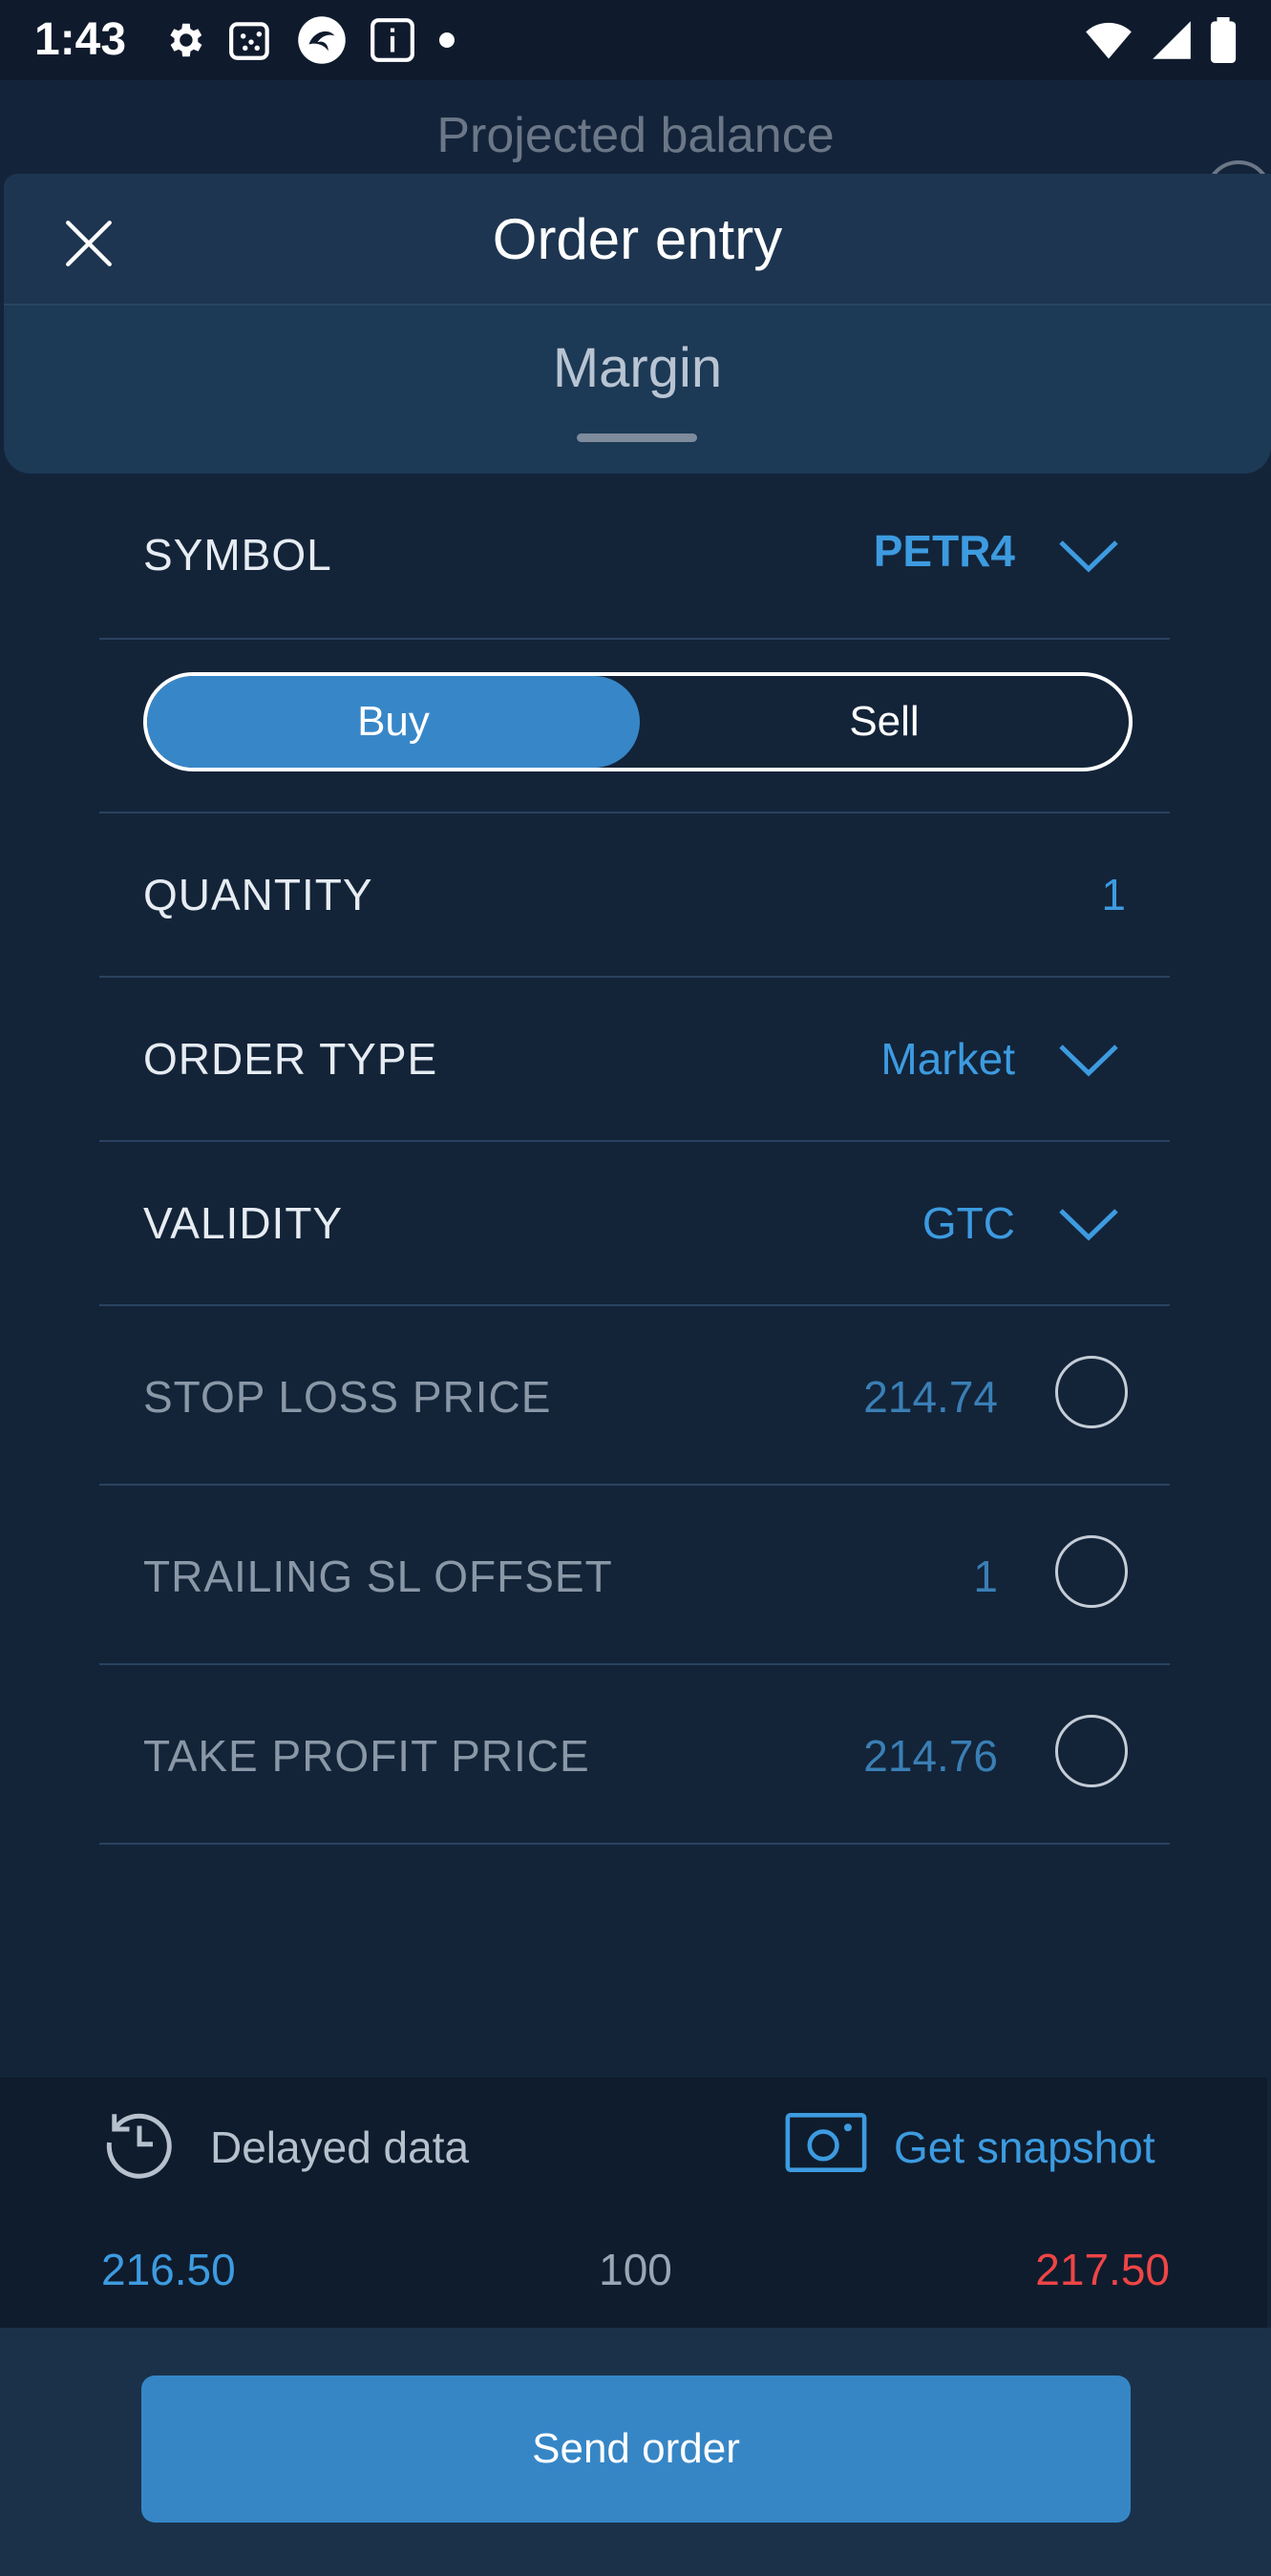  I want to click on status-icons-left, so click(309, 40).